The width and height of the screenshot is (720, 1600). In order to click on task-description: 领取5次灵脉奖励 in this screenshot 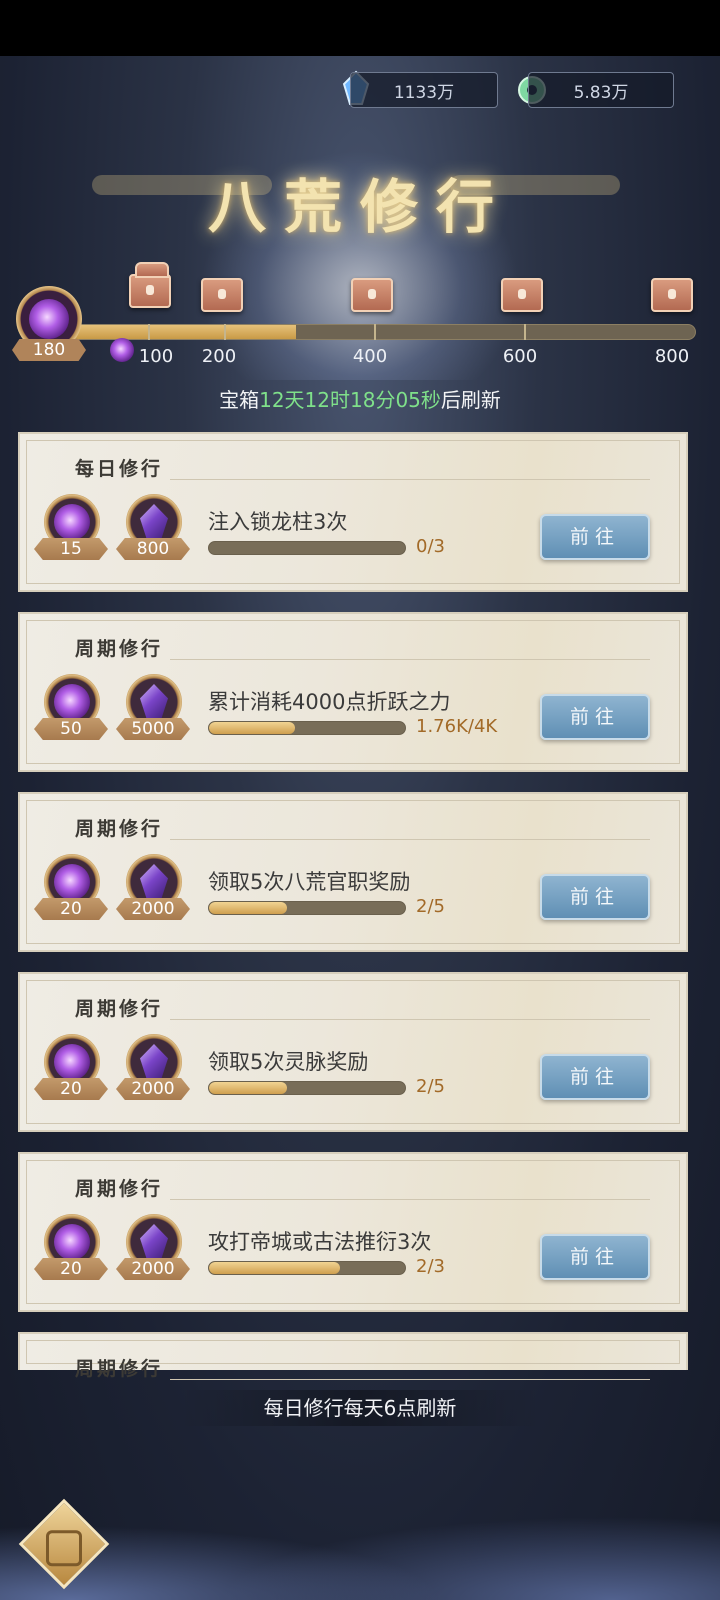, I will do `click(288, 1062)`.